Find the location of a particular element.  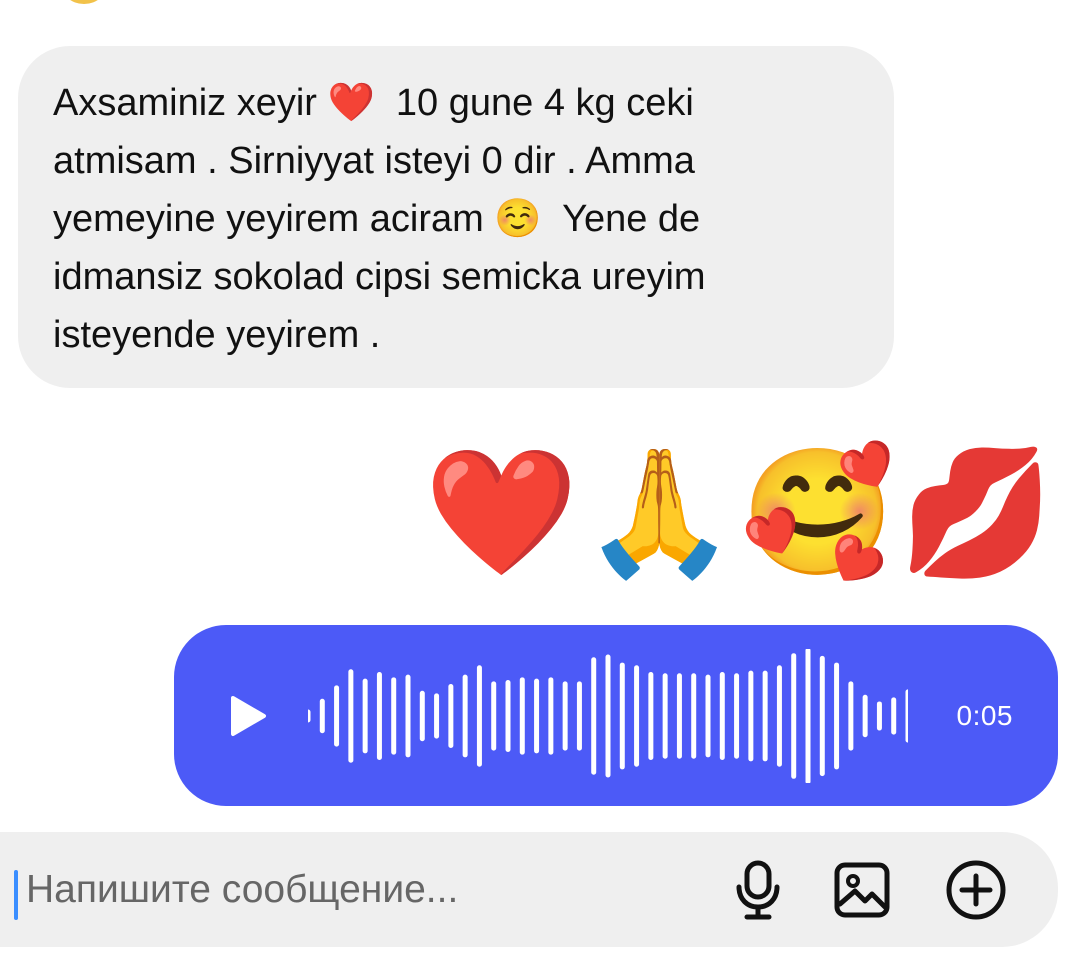

microphone-icon is located at coordinates (758, 890).